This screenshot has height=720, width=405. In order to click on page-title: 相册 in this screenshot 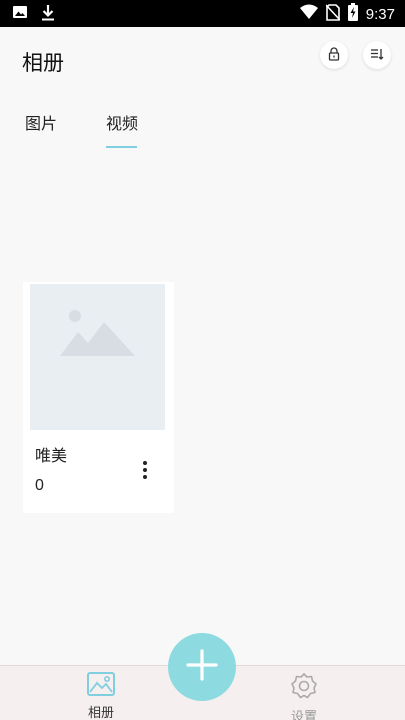, I will do `click(43, 63)`.